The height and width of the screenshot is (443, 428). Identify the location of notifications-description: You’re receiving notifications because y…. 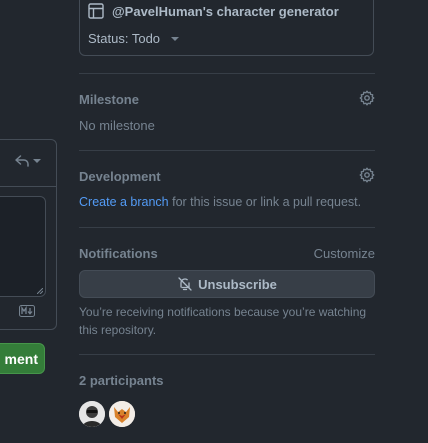
(223, 321).